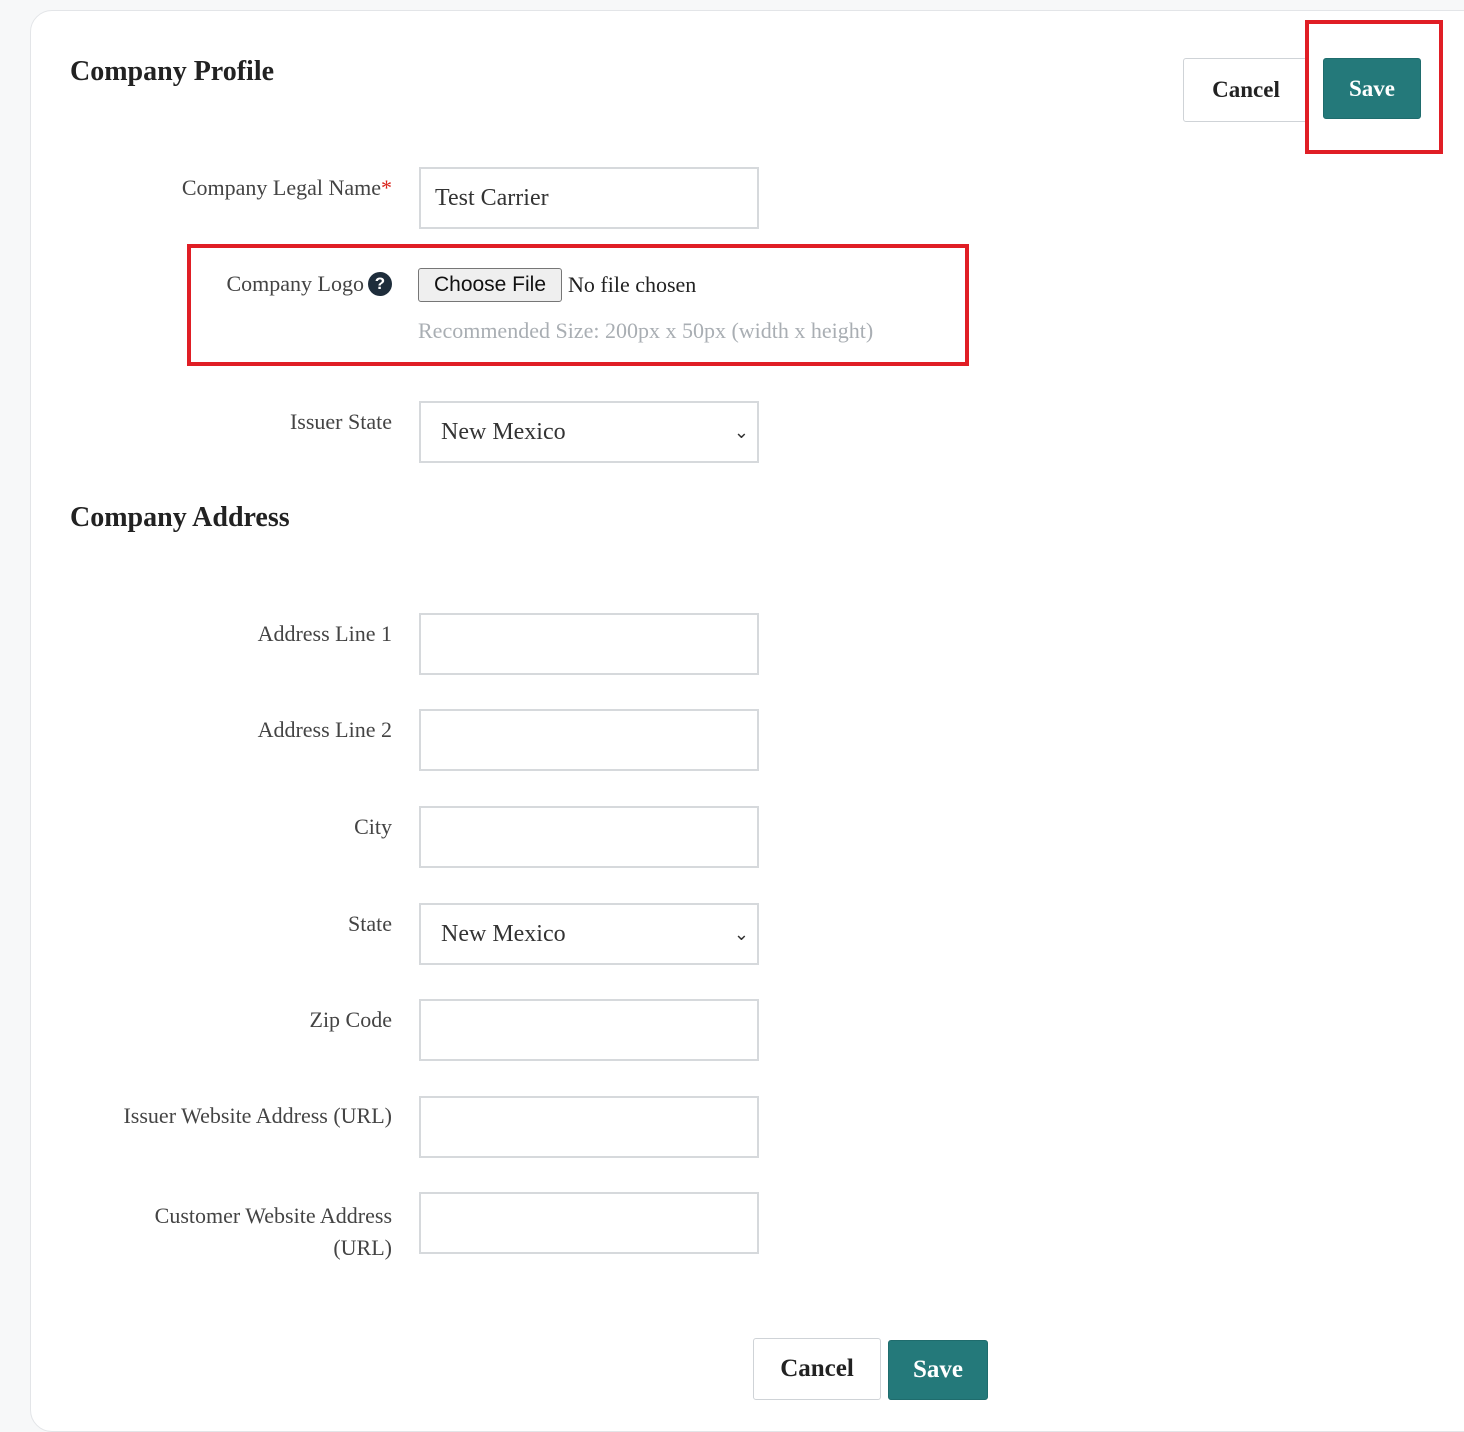 Image resolution: width=1464 pixels, height=1432 pixels. Describe the element at coordinates (632, 284) in the screenshot. I see `no-file-text: No file chosen` at that location.